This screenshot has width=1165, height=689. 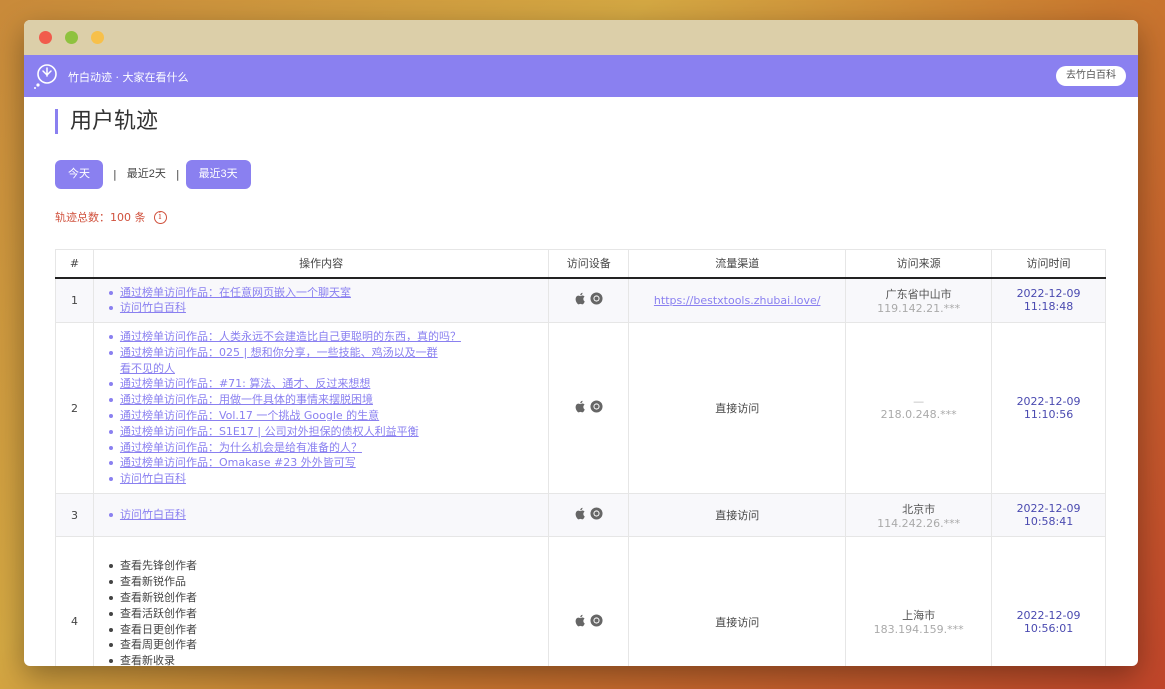 I want to click on operation-link: 通过榜单访问作品：为什么机会是给有准备的人？, so click(x=328, y=448).